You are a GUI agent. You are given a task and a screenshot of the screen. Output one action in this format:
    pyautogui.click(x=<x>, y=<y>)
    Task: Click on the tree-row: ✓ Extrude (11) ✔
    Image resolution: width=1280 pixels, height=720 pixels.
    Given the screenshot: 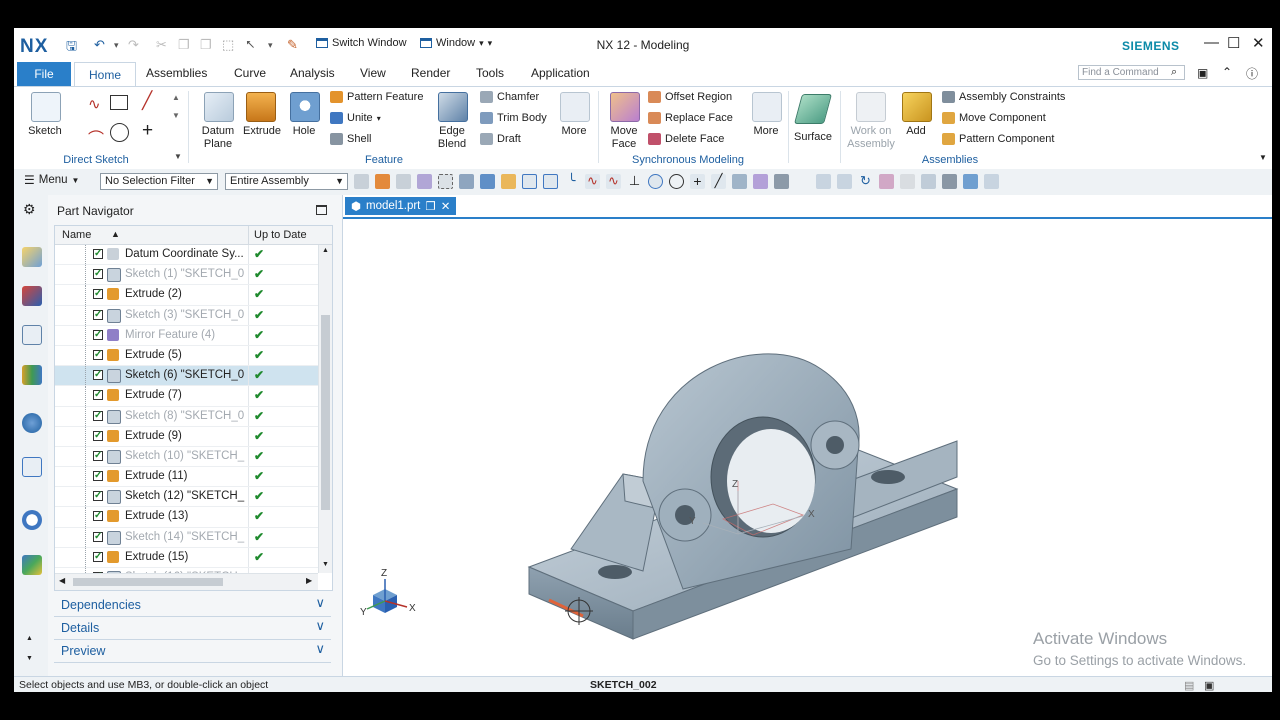 What is the action you would take?
    pyautogui.click(x=186, y=477)
    